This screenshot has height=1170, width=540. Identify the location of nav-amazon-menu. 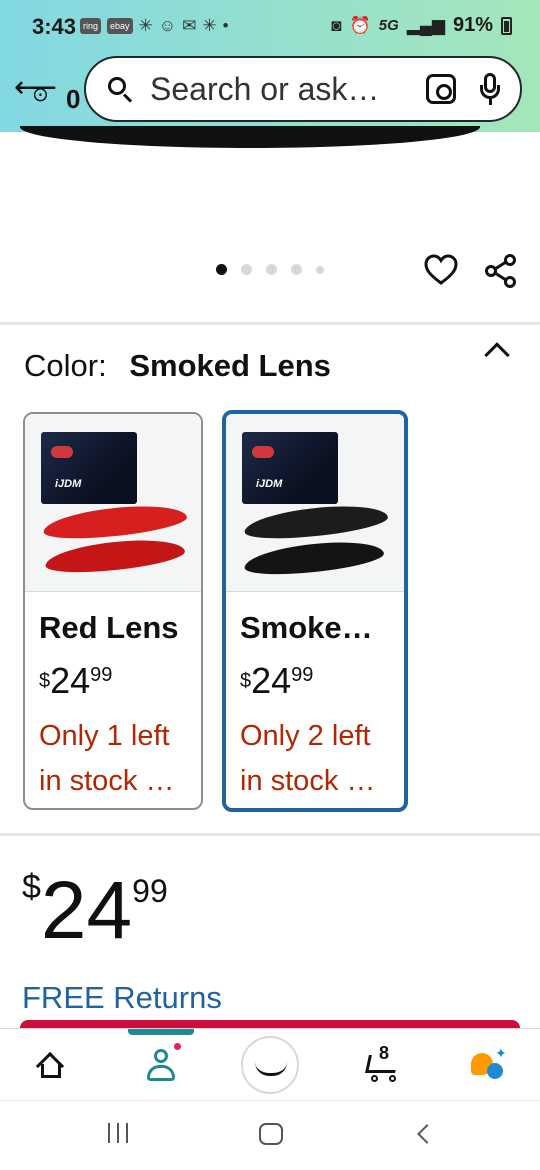
(270, 1065).